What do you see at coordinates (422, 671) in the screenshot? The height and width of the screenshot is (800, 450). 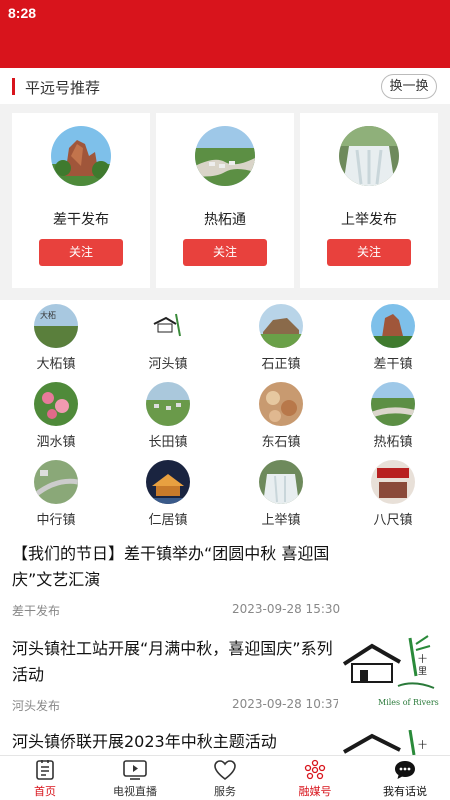 I see `svg-text: 里` at bounding box center [422, 671].